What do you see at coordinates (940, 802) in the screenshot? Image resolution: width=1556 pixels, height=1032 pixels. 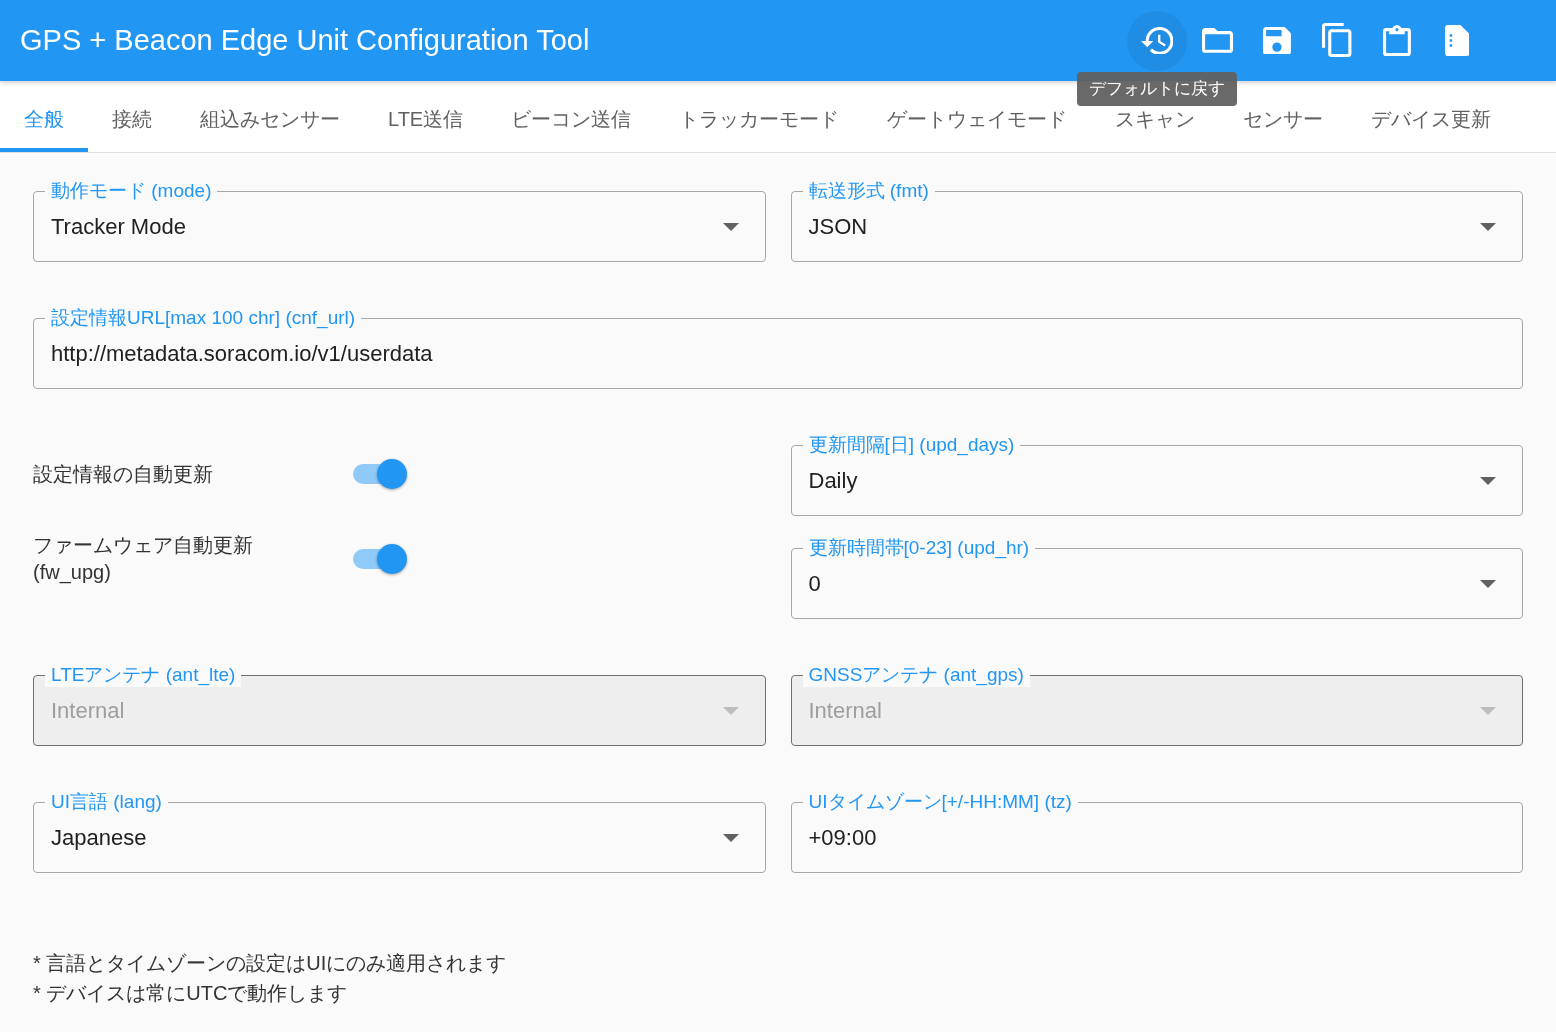 I see `field-label: UIタイムゾーン[+/-HH:MM] (tz)` at bounding box center [940, 802].